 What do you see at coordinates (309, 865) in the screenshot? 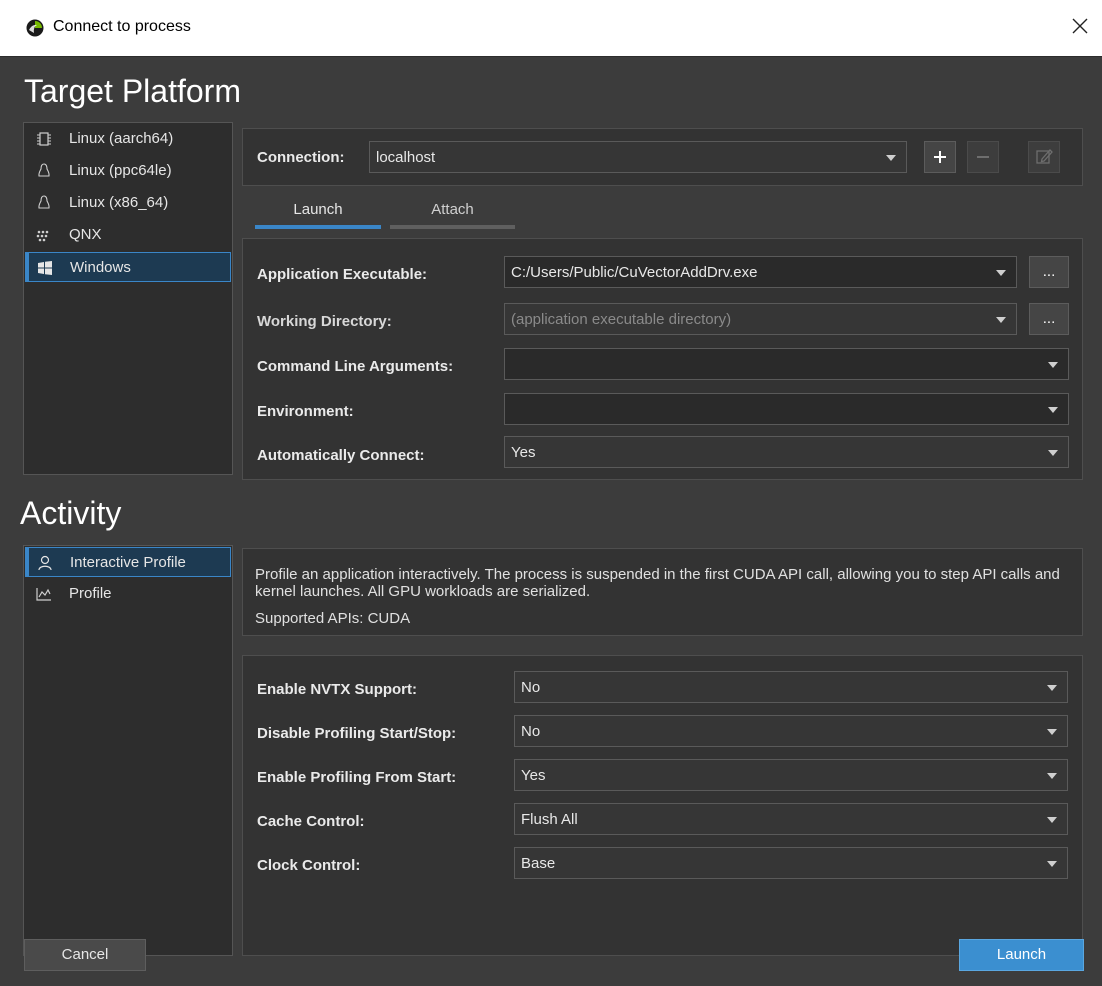
I see `clock-control-label: Clock Control:` at bounding box center [309, 865].